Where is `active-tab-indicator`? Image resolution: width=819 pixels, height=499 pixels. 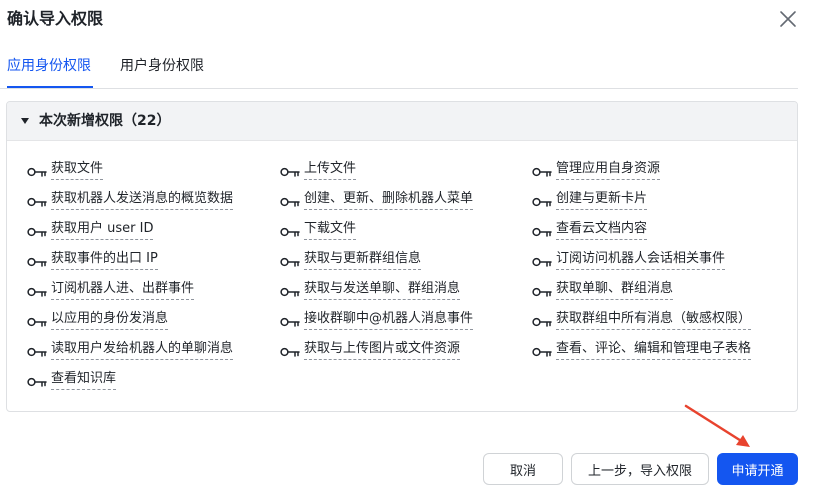
active-tab-indicator is located at coordinates (50, 87).